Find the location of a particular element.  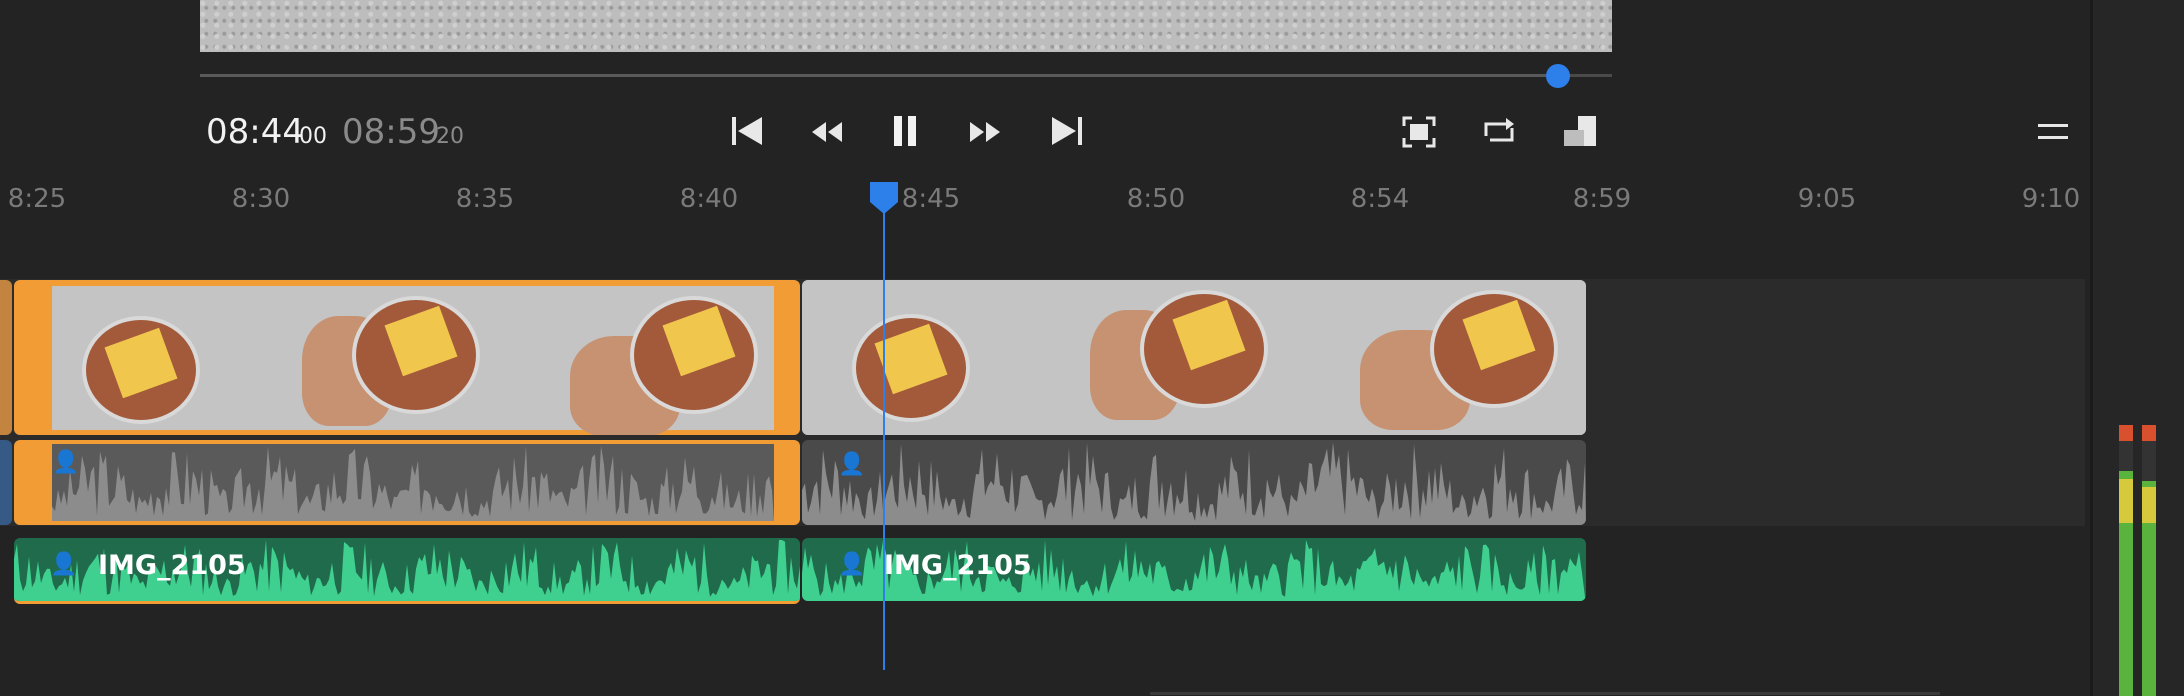

video-preview is located at coordinates (906, 26).